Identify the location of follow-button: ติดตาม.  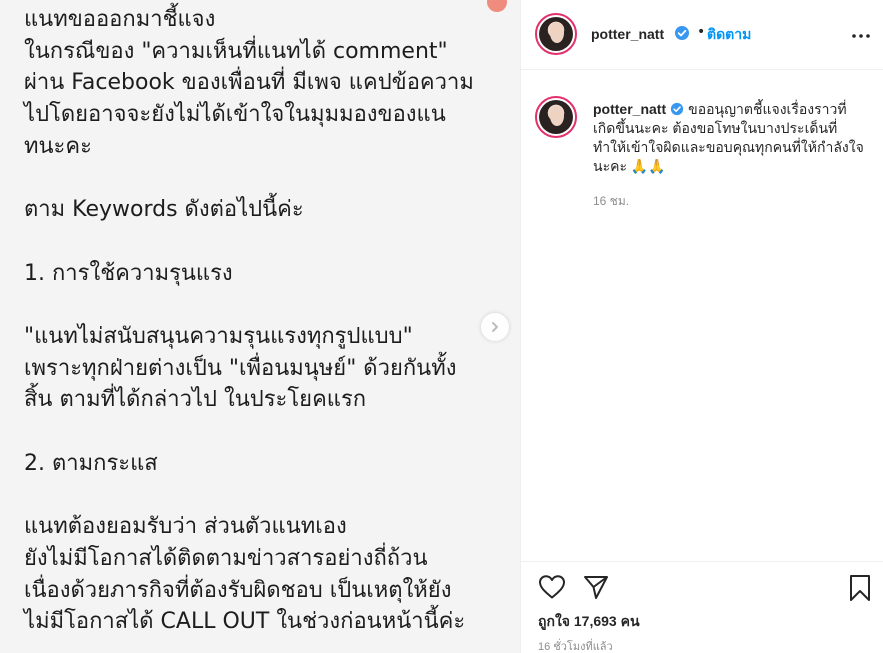
(729, 35).